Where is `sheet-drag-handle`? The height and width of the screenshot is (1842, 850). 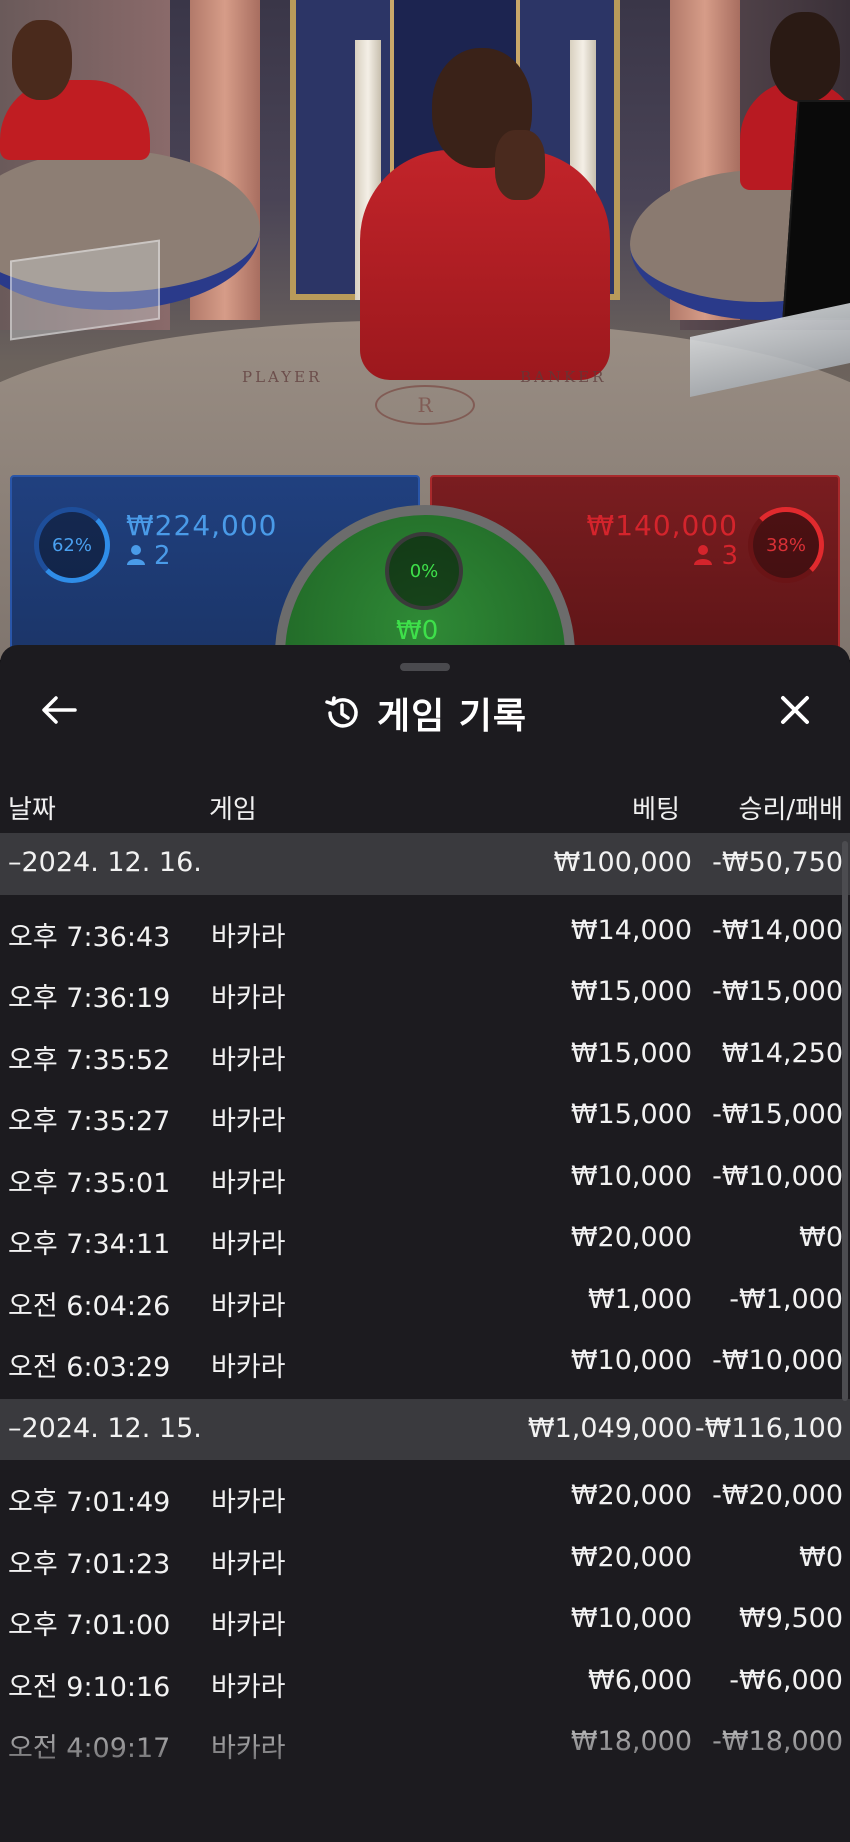
sheet-drag-handle is located at coordinates (425, 667).